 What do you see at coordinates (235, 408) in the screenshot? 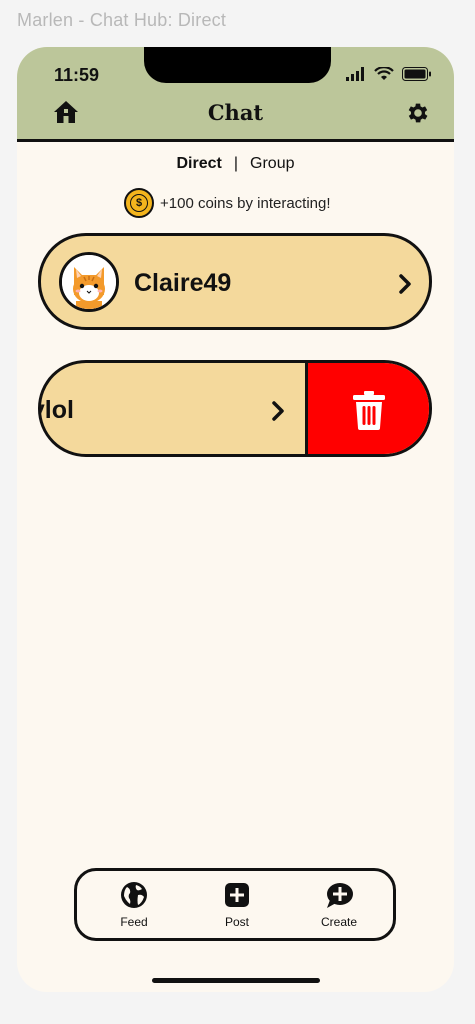
I see `chat-item-cylol-swiped: cylol` at bounding box center [235, 408].